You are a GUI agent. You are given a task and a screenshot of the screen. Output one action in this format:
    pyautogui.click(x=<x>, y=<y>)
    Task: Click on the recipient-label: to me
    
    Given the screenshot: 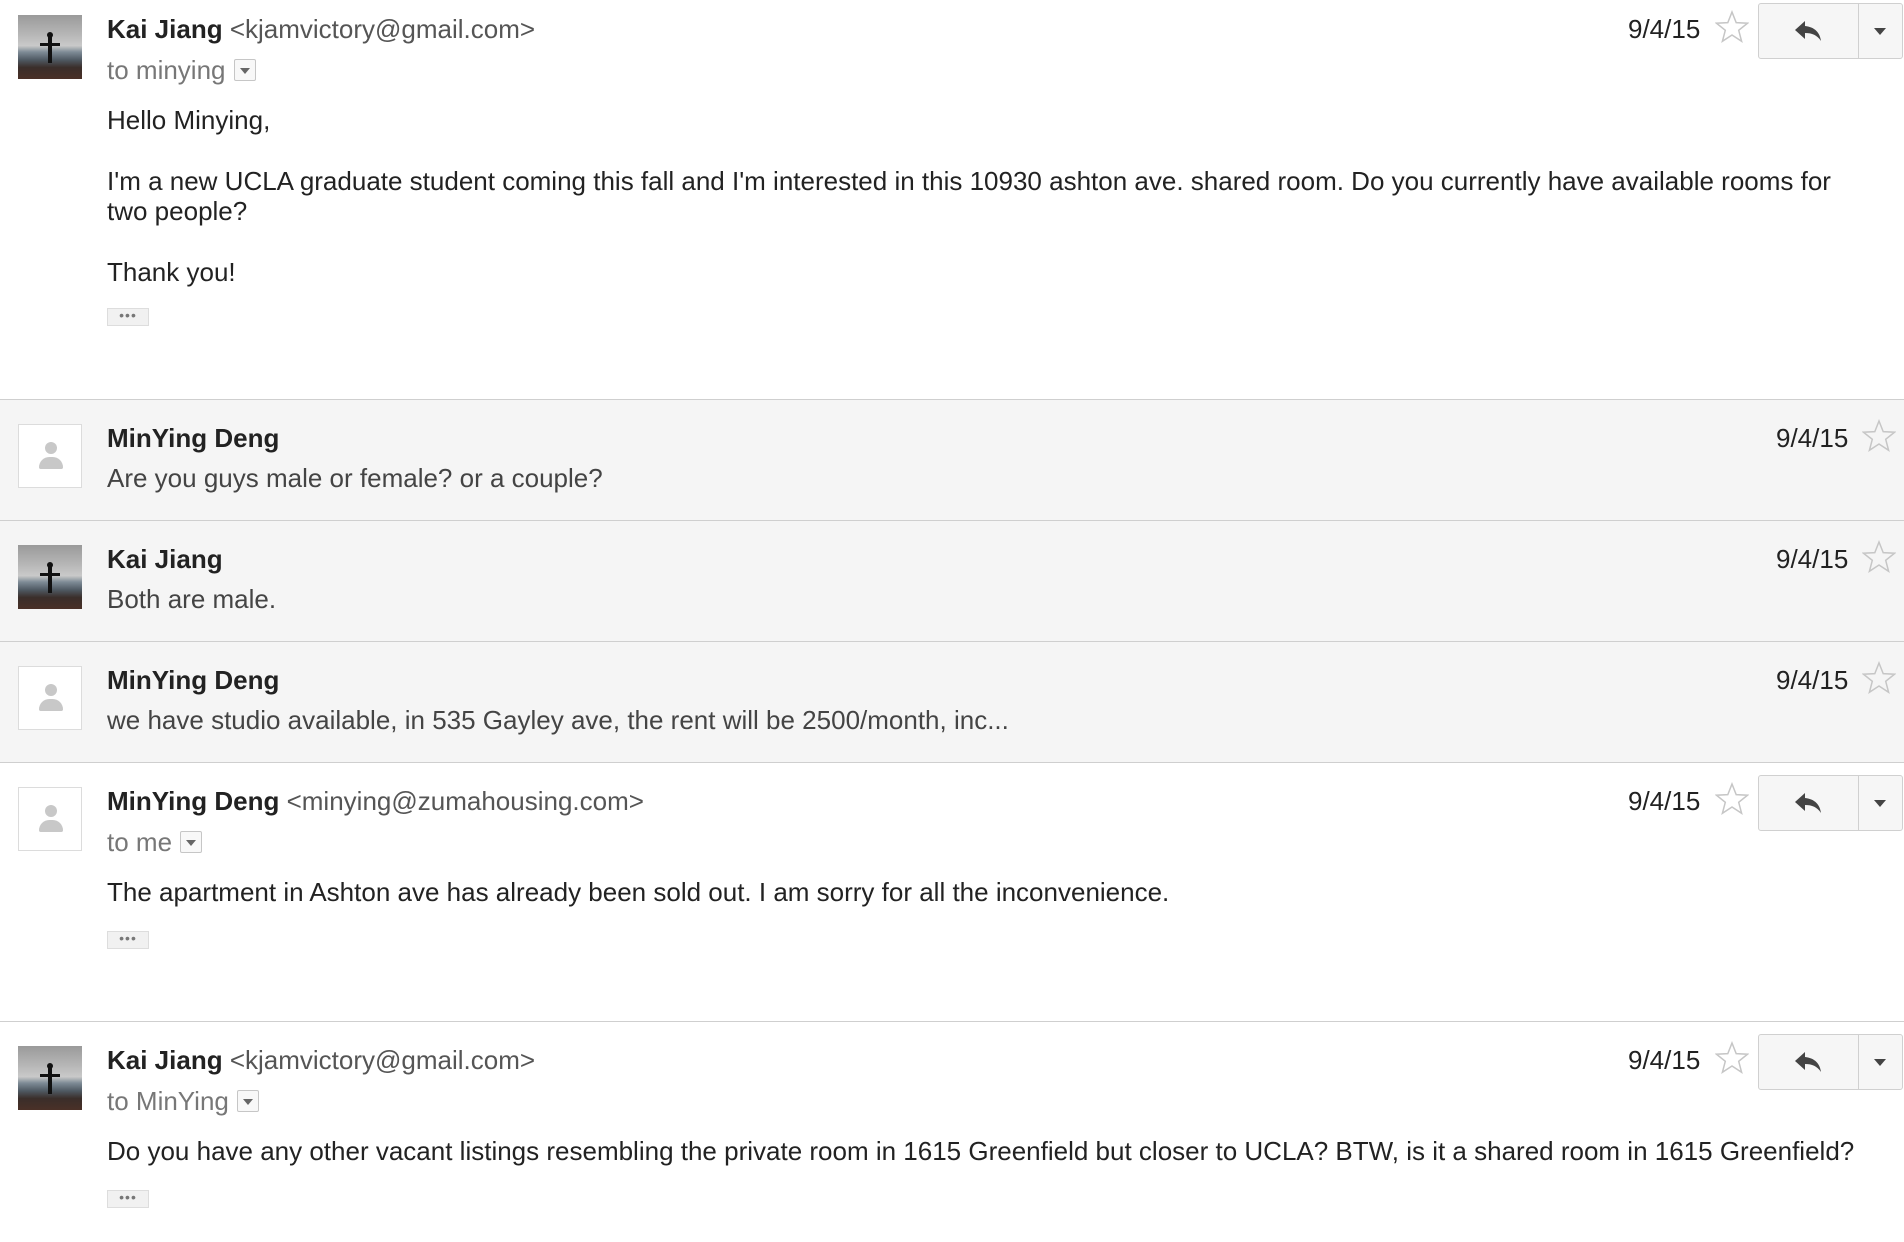 What is the action you would take?
    pyautogui.click(x=140, y=842)
    